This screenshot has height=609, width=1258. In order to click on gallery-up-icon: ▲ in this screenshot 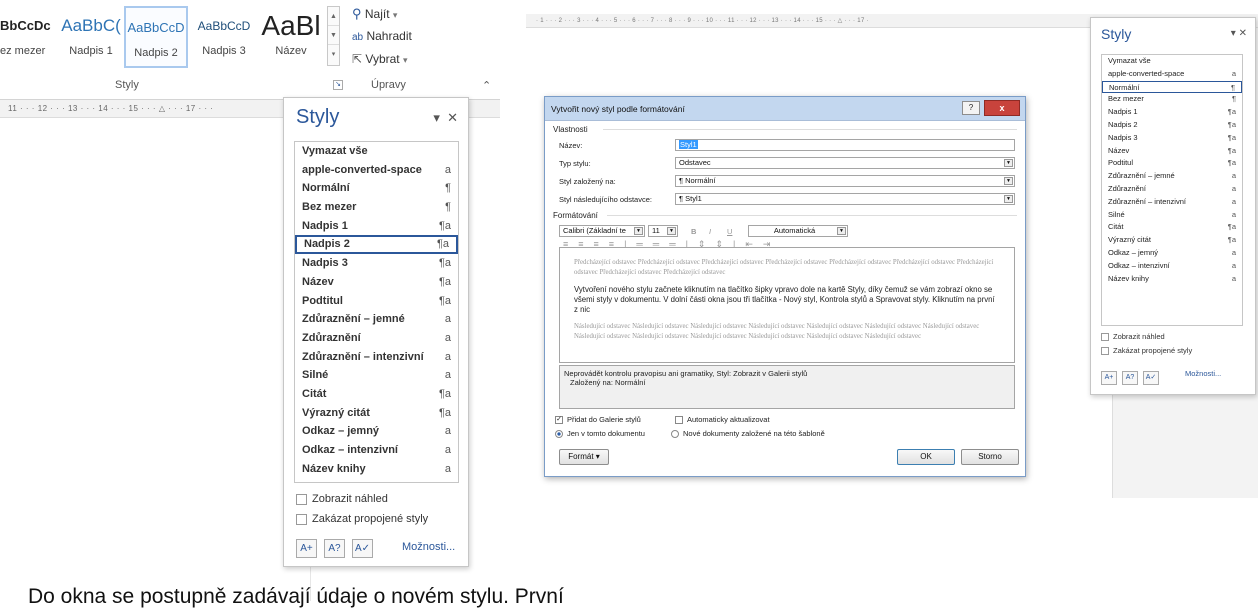, I will do `click(333, 16)`.